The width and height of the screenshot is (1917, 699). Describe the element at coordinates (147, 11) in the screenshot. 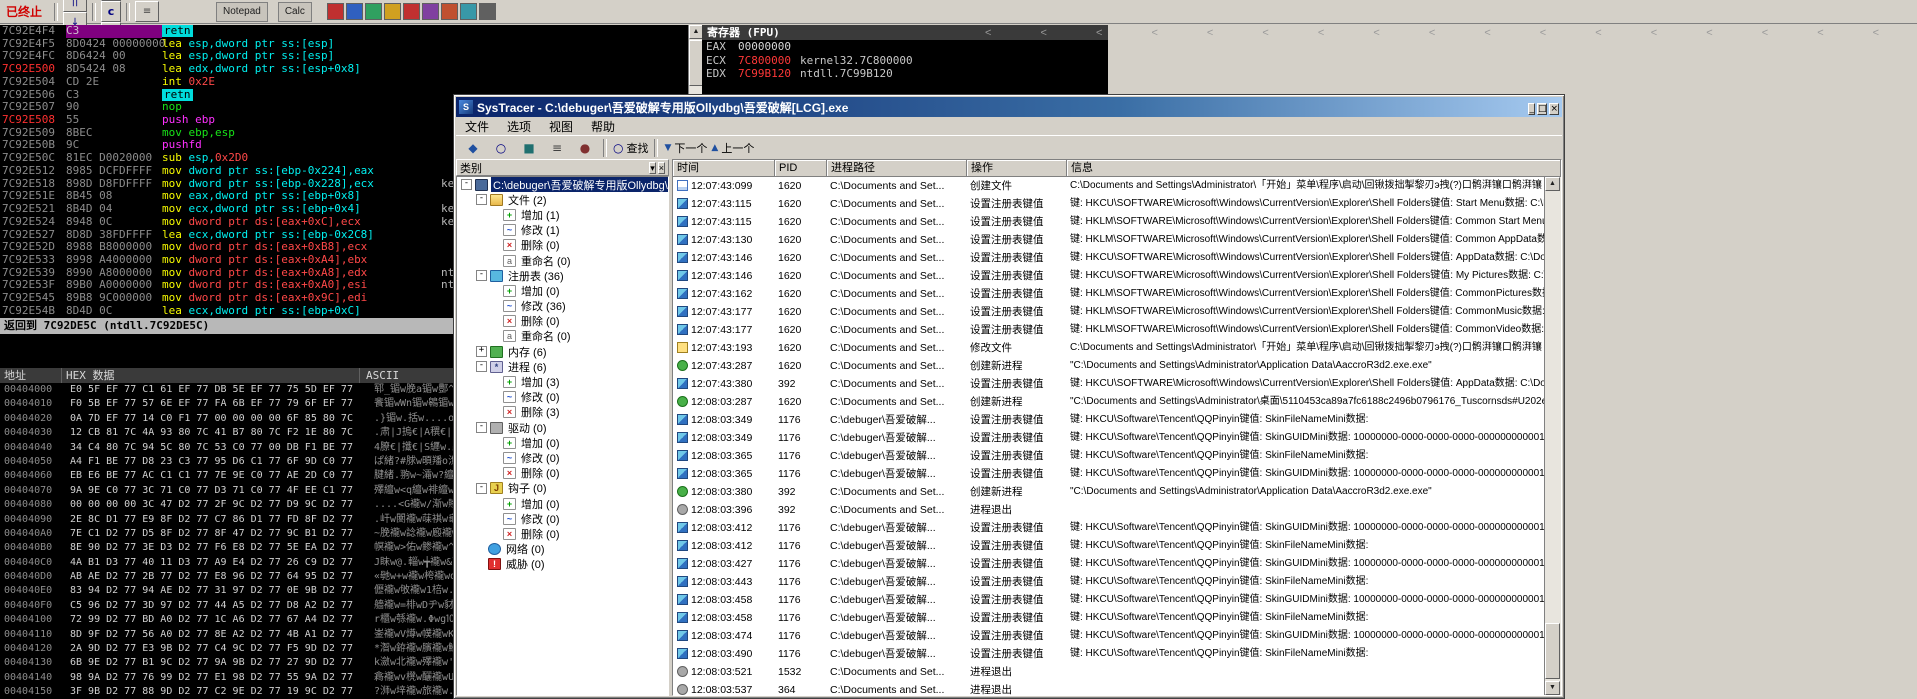

I see `options-button: ≡` at that location.